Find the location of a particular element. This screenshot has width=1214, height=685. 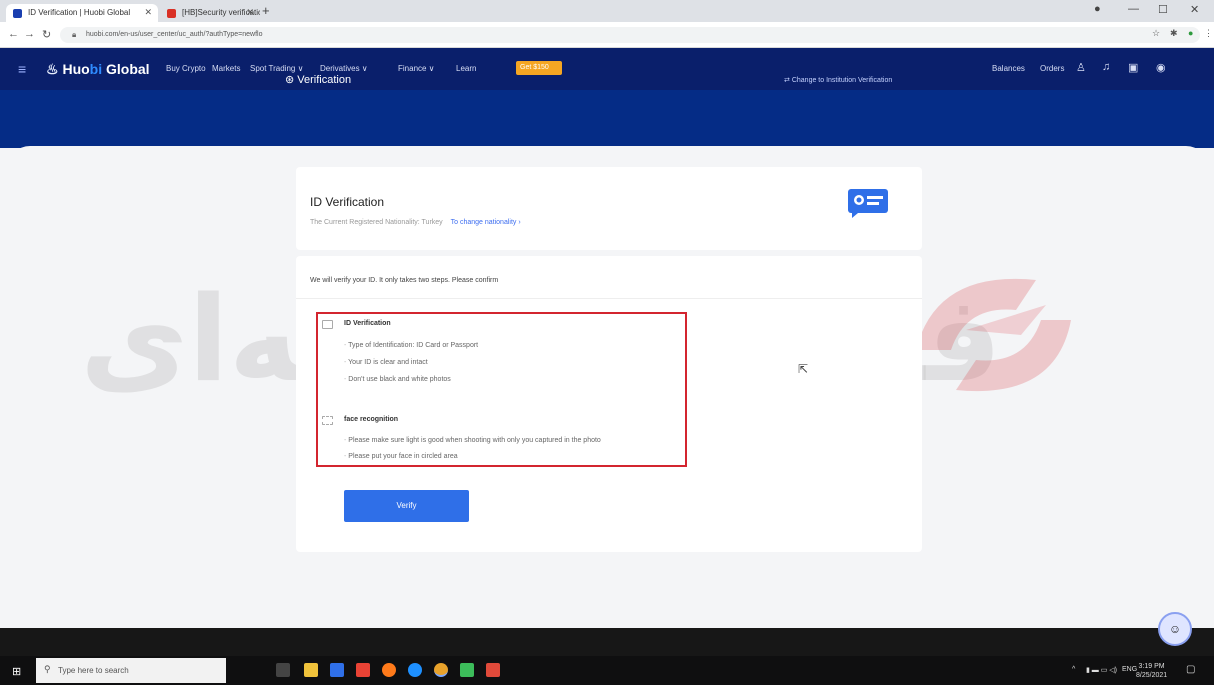

close-window-button: ✕ is located at coordinates (1194, 9).